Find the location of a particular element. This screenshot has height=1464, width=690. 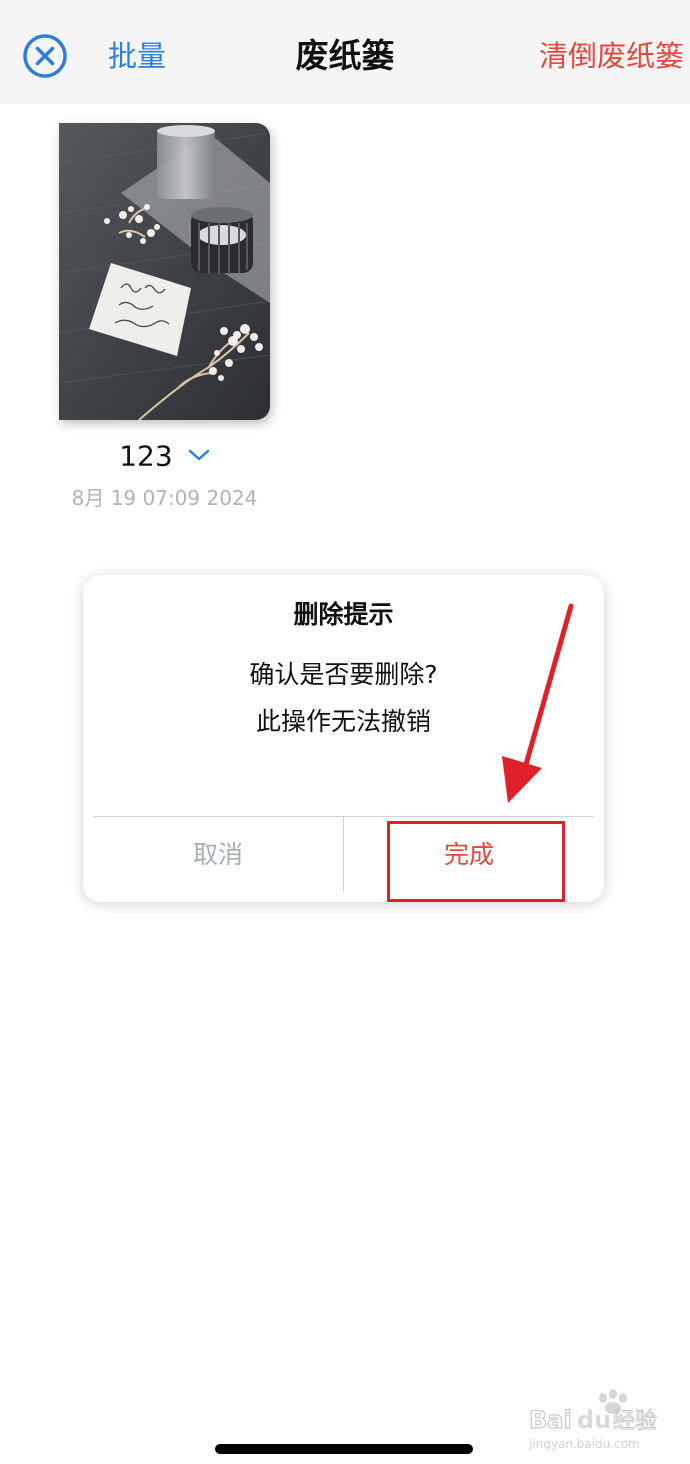

photo-thumbnail is located at coordinates (164, 271).